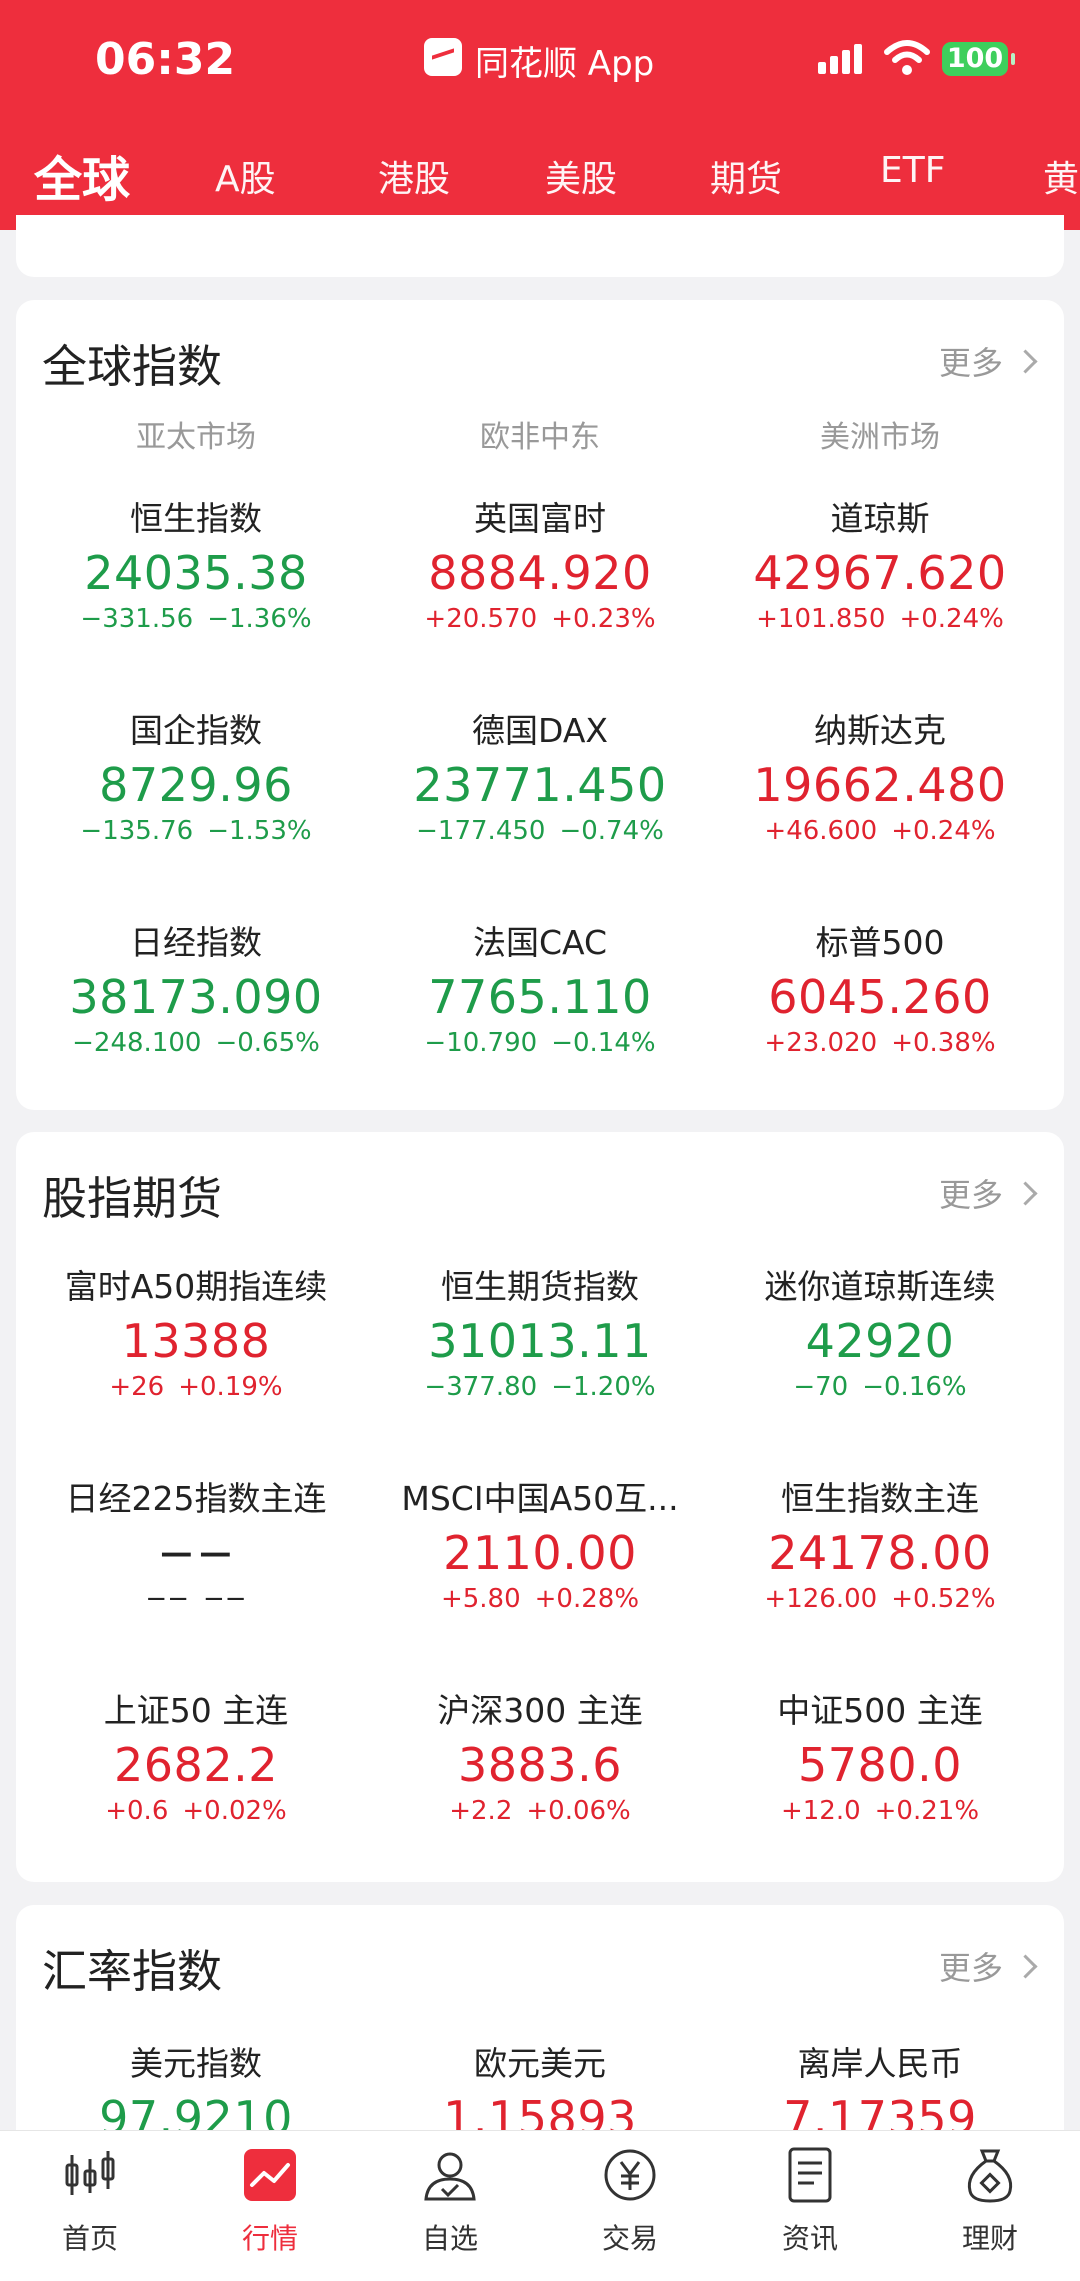  What do you see at coordinates (196, 1043) in the screenshot?
I see `quote-change: −248.100 −0.65%` at bounding box center [196, 1043].